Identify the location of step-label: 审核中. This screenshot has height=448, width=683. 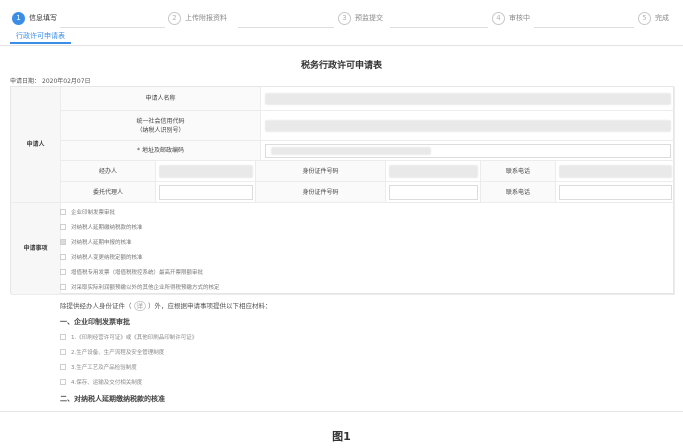
(519, 18).